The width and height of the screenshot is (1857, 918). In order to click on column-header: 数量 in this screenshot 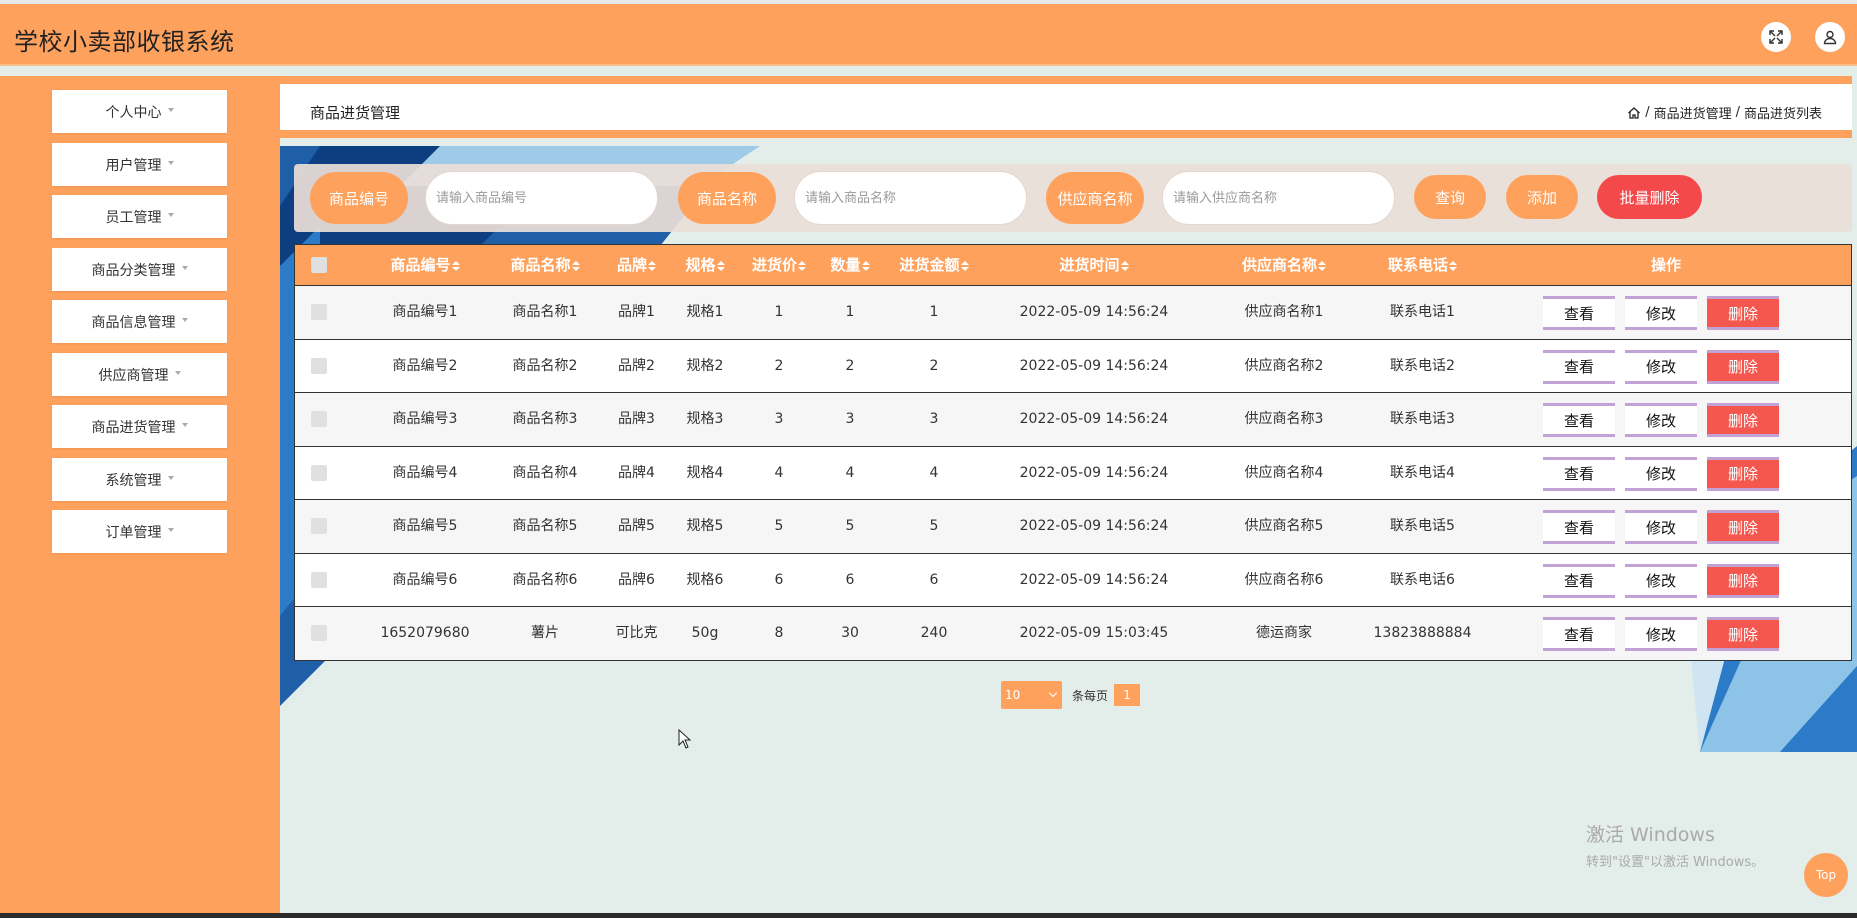, I will do `click(850, 265)`.